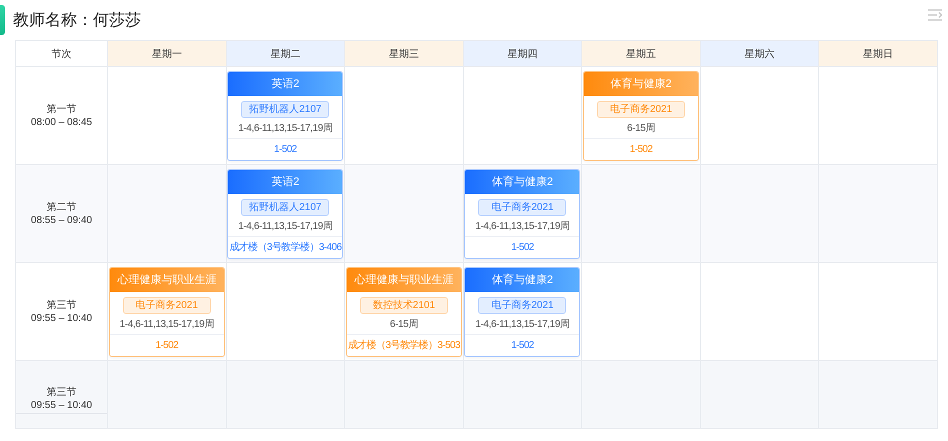 The image size is (948, 441). What do you see at coordinates (878, 54) in the screenshot?
I see `day-header: 星期日` at bounding box center [878, 54].